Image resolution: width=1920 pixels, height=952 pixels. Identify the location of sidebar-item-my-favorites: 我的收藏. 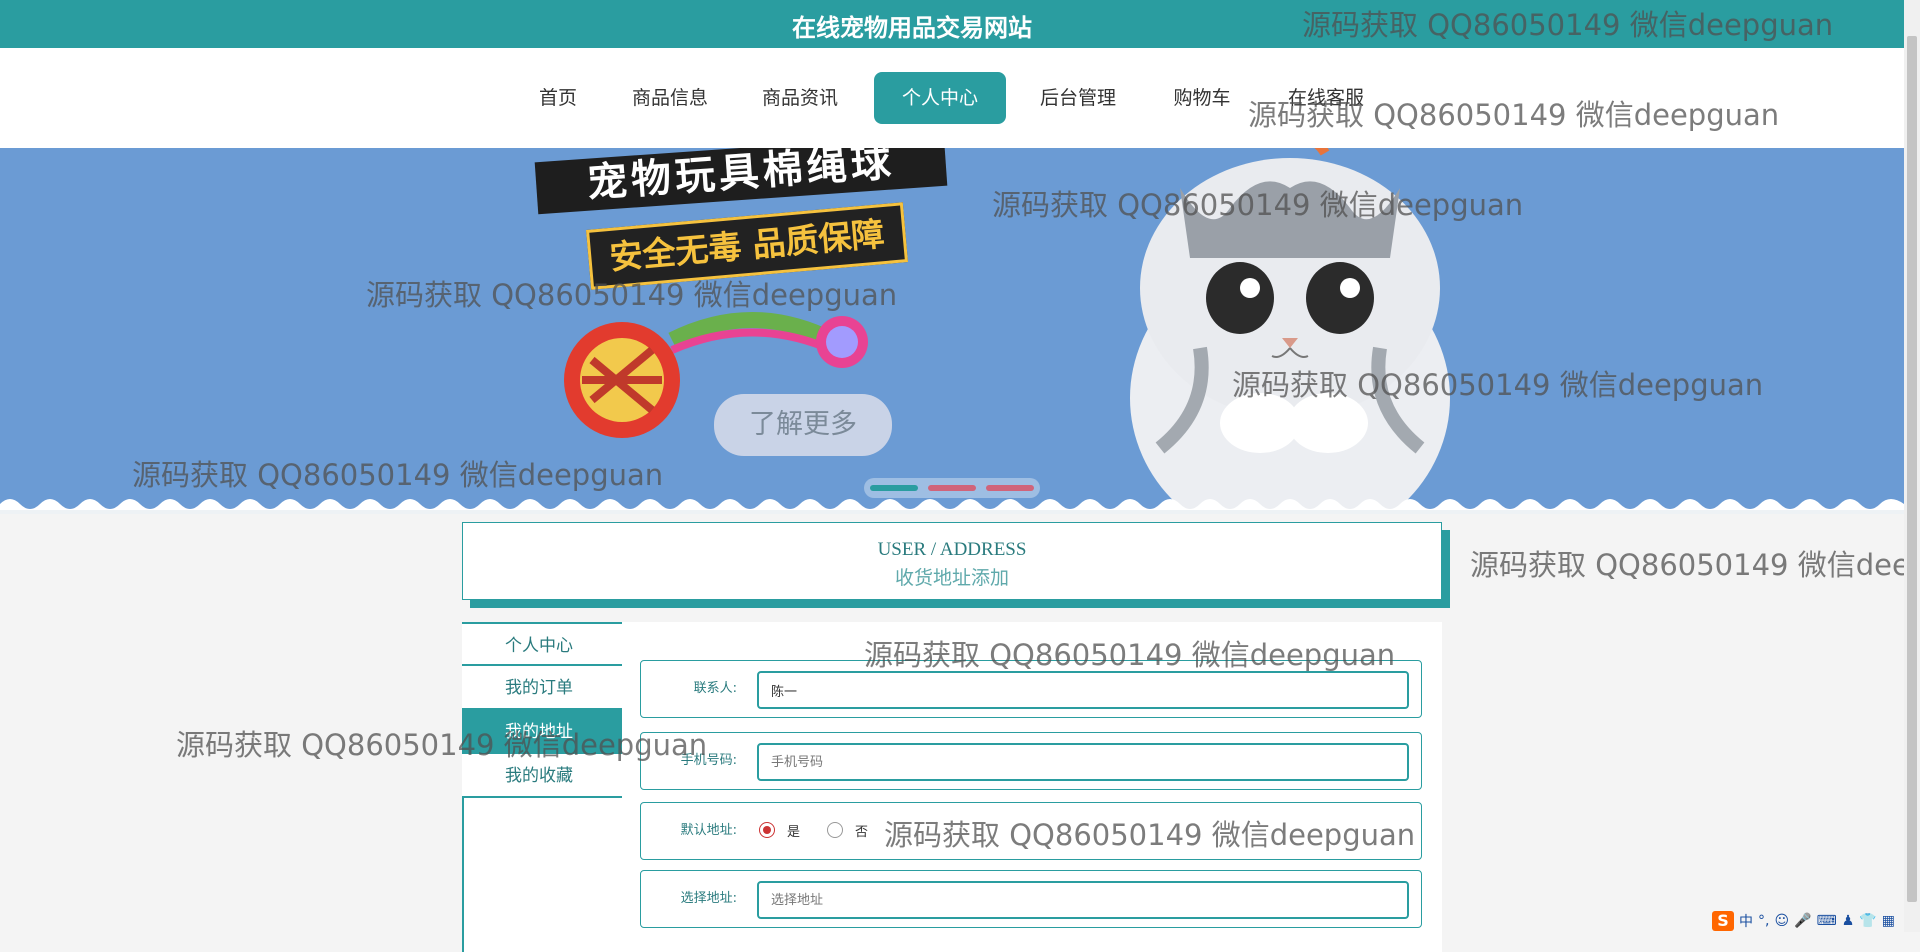
(542, 776).